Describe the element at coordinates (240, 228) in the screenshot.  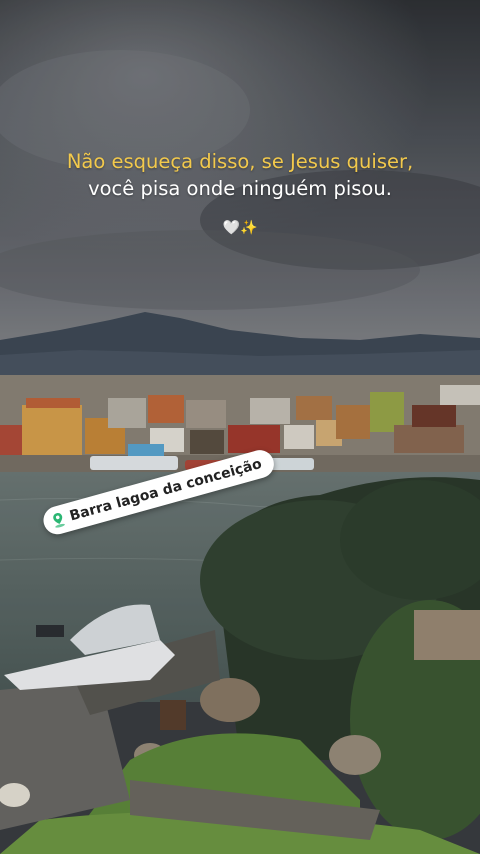
I see `caption-emoji: 🤍✨` at that location.